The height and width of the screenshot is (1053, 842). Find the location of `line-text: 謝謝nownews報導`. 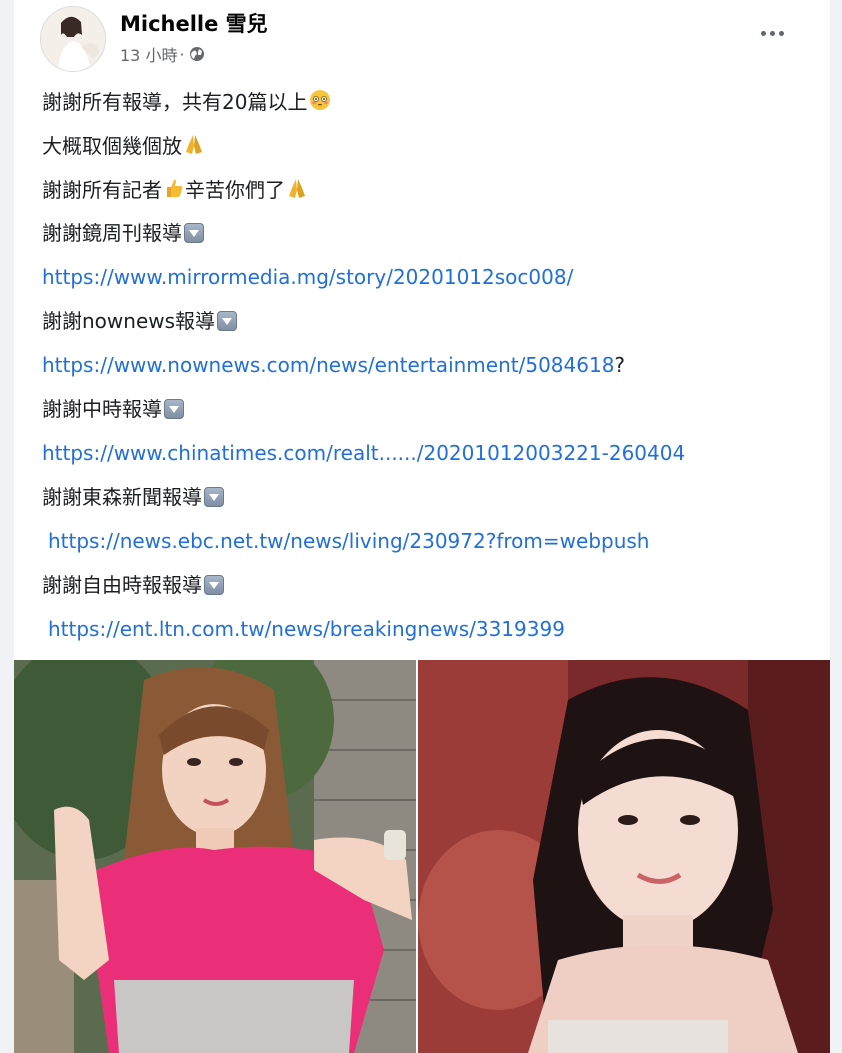

line-text: 謝謝nownews報導 is located at coordinates (129, 321).